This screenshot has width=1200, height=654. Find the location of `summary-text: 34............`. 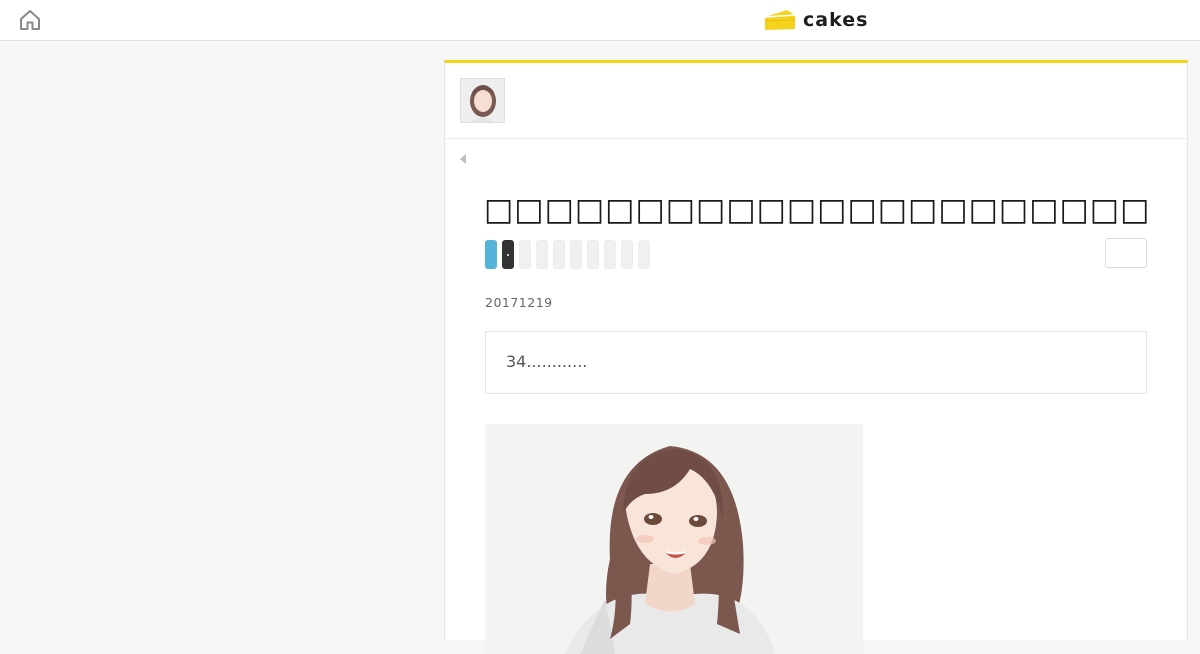

summary-text: 34............ is located at coordinates (547, 361).